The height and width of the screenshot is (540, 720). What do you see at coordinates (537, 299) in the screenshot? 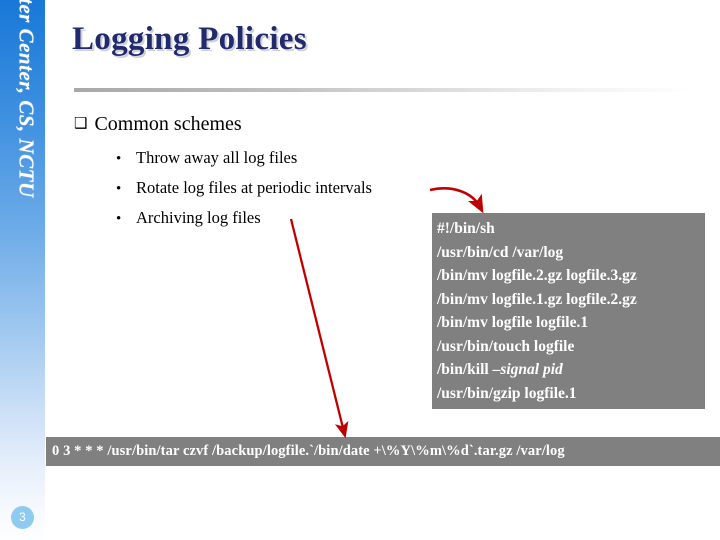
I see `code-line: /bin/mv logfile.1.gz logfile.2.gz` at bounding box center [537, 299].